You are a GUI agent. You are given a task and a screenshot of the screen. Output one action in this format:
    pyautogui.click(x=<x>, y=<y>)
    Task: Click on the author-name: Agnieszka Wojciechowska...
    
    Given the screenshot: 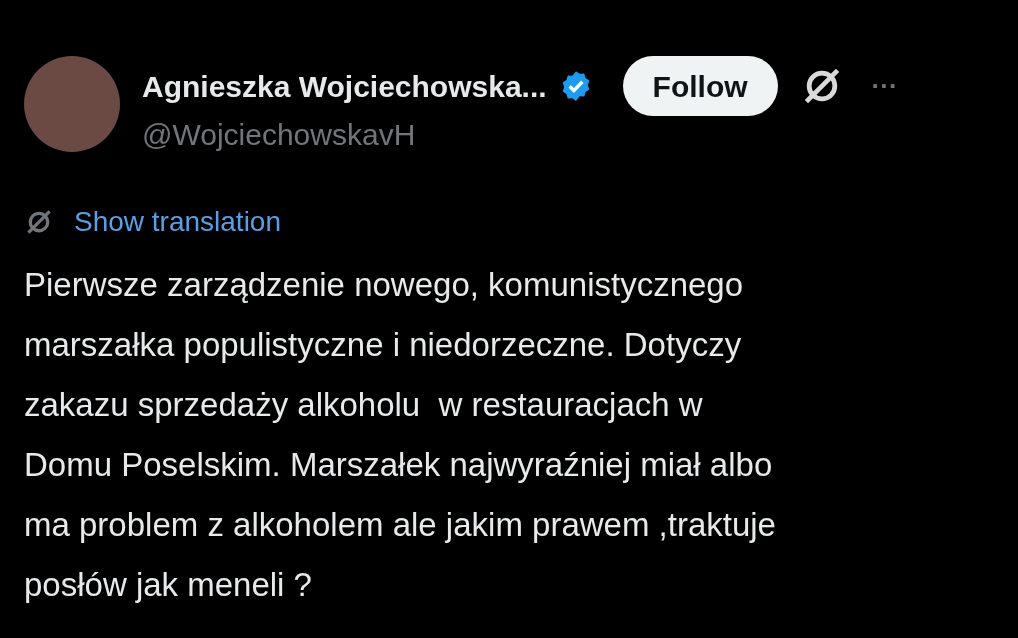 What is the action you would take?
    pyautogui.click(x=344, y=86)
    